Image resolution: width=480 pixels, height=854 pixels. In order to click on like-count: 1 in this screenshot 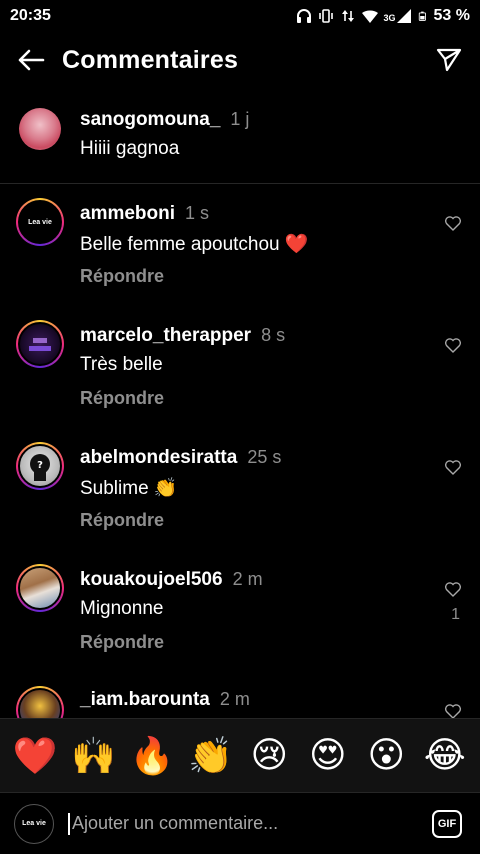, I will do `click(455, 614)`.